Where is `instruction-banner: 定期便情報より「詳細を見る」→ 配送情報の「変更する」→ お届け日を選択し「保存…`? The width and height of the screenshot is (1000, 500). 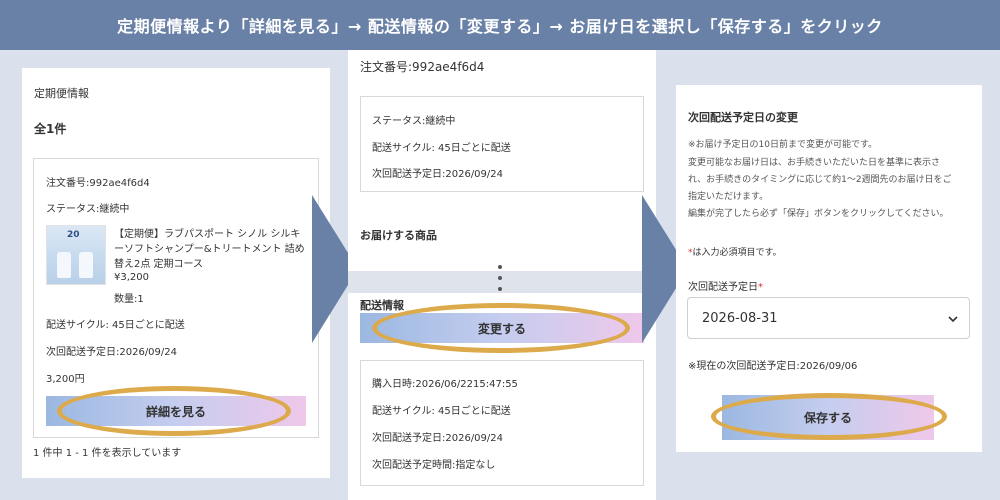
instruction-banner: 定期便情報より「詳細を見る」→ 配送情報の「変更する」→ お届け日を選択し「保存… is located at coordinates (500, 25).